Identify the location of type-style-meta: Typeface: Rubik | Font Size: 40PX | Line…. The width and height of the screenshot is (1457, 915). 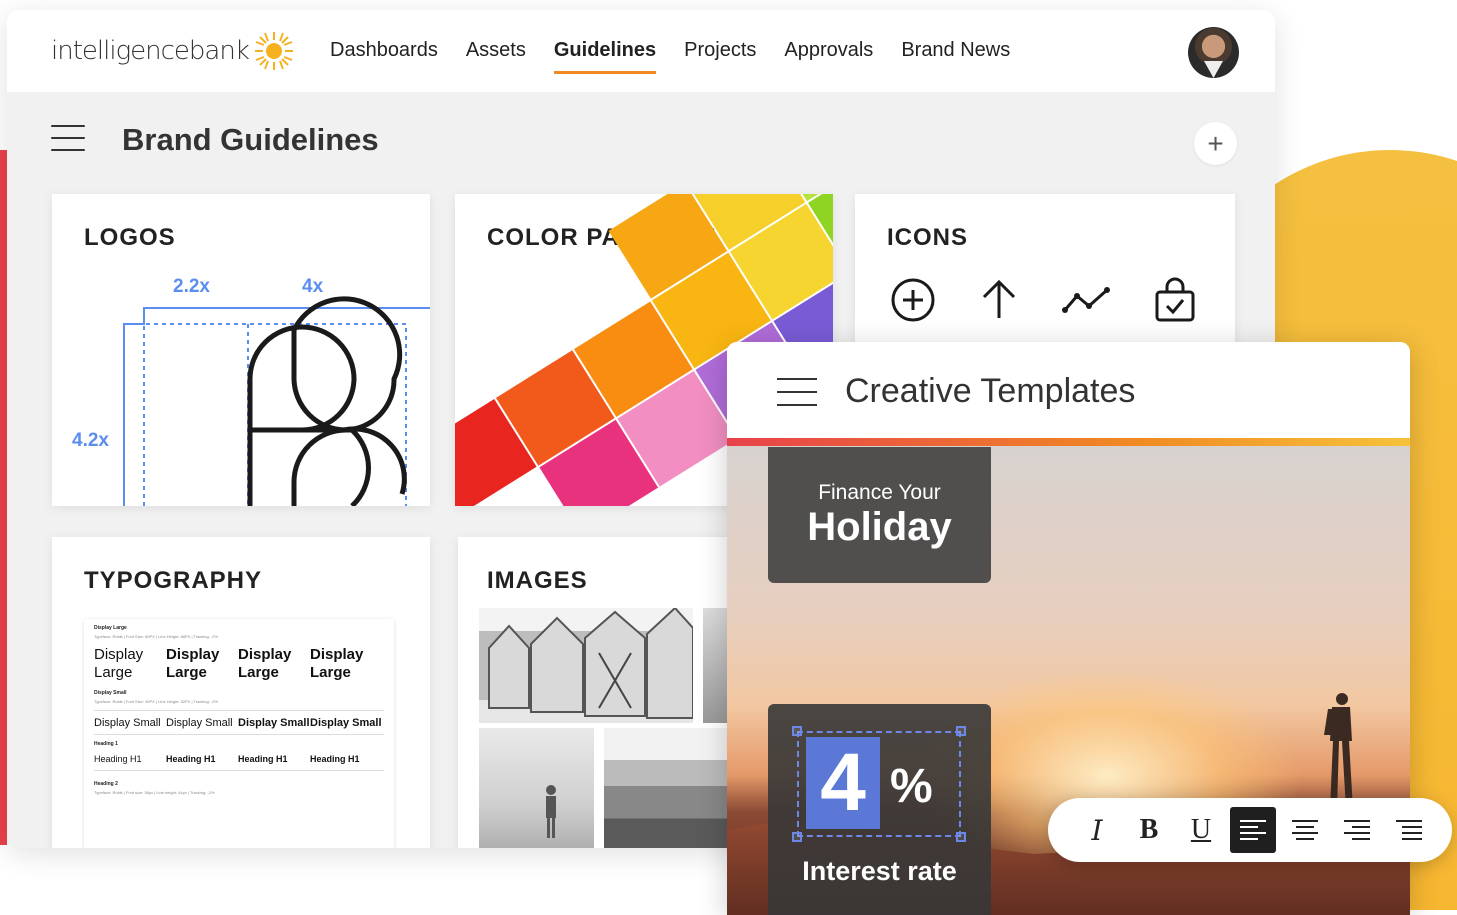
(156, 701).